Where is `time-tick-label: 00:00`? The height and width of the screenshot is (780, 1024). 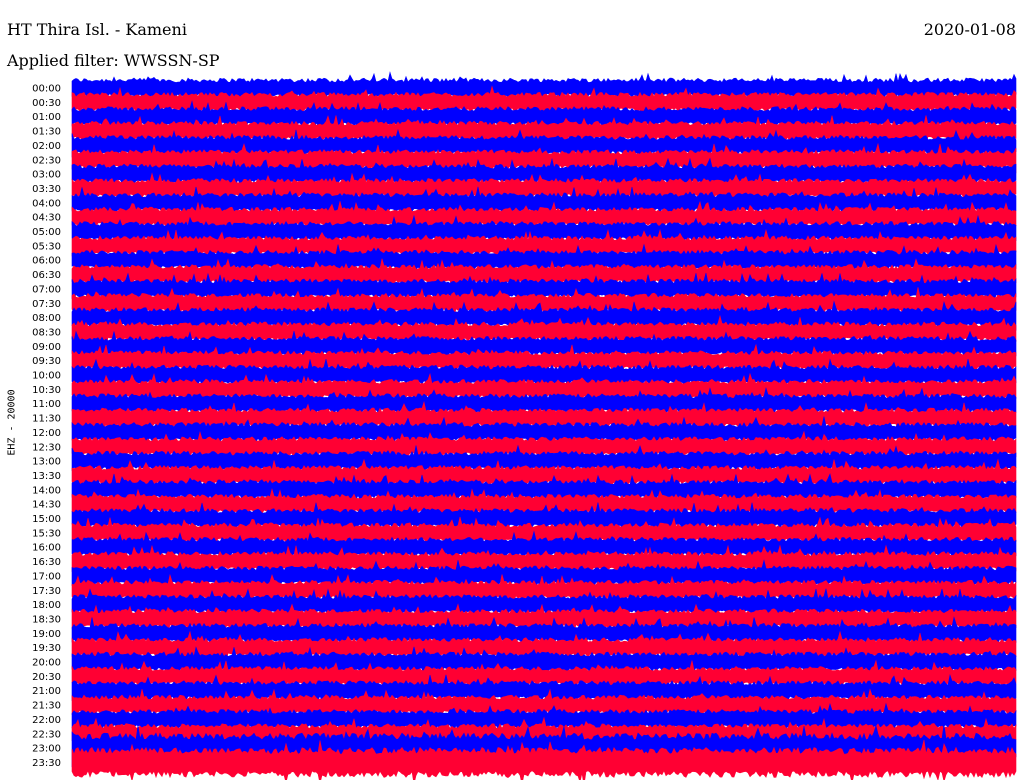
time-tick-label: 00:00 is located at coordinates (46, 89).